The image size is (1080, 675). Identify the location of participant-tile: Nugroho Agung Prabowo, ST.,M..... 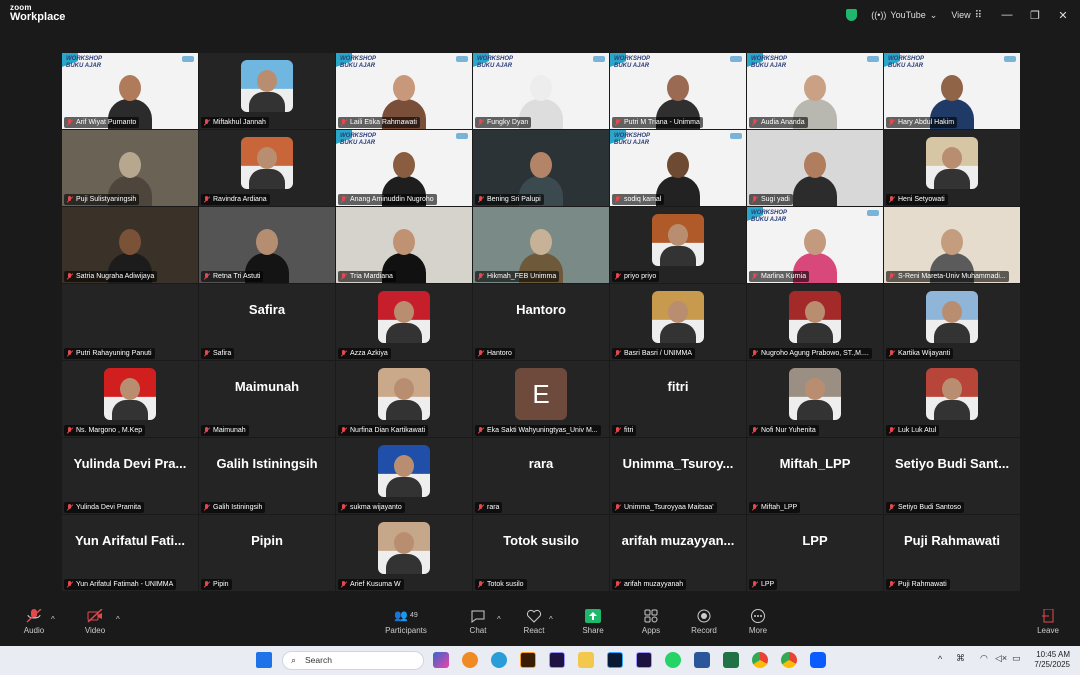
(815, 322).